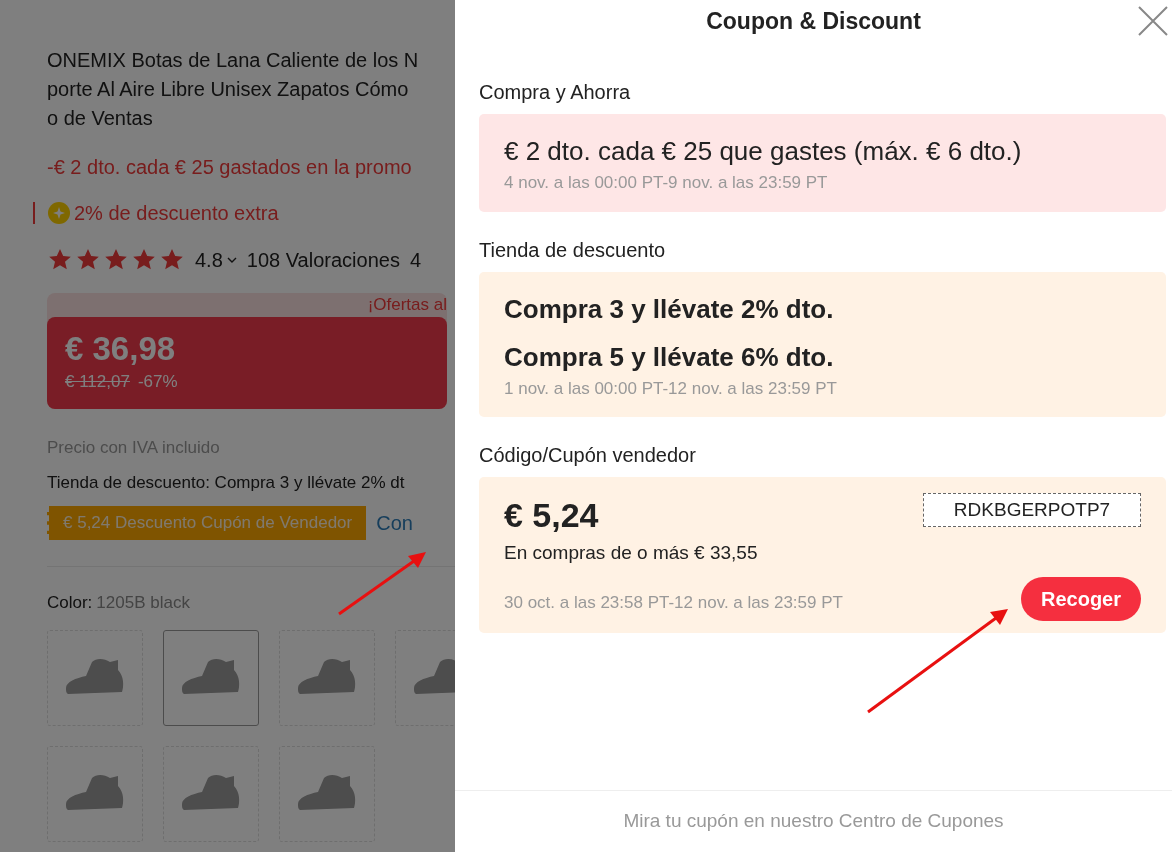 The image size is (1172, 852). What do you see at coordinates (209, 260) in the screenshot?
I see `rating-value: 4.8` at bounding box center [209, 260].